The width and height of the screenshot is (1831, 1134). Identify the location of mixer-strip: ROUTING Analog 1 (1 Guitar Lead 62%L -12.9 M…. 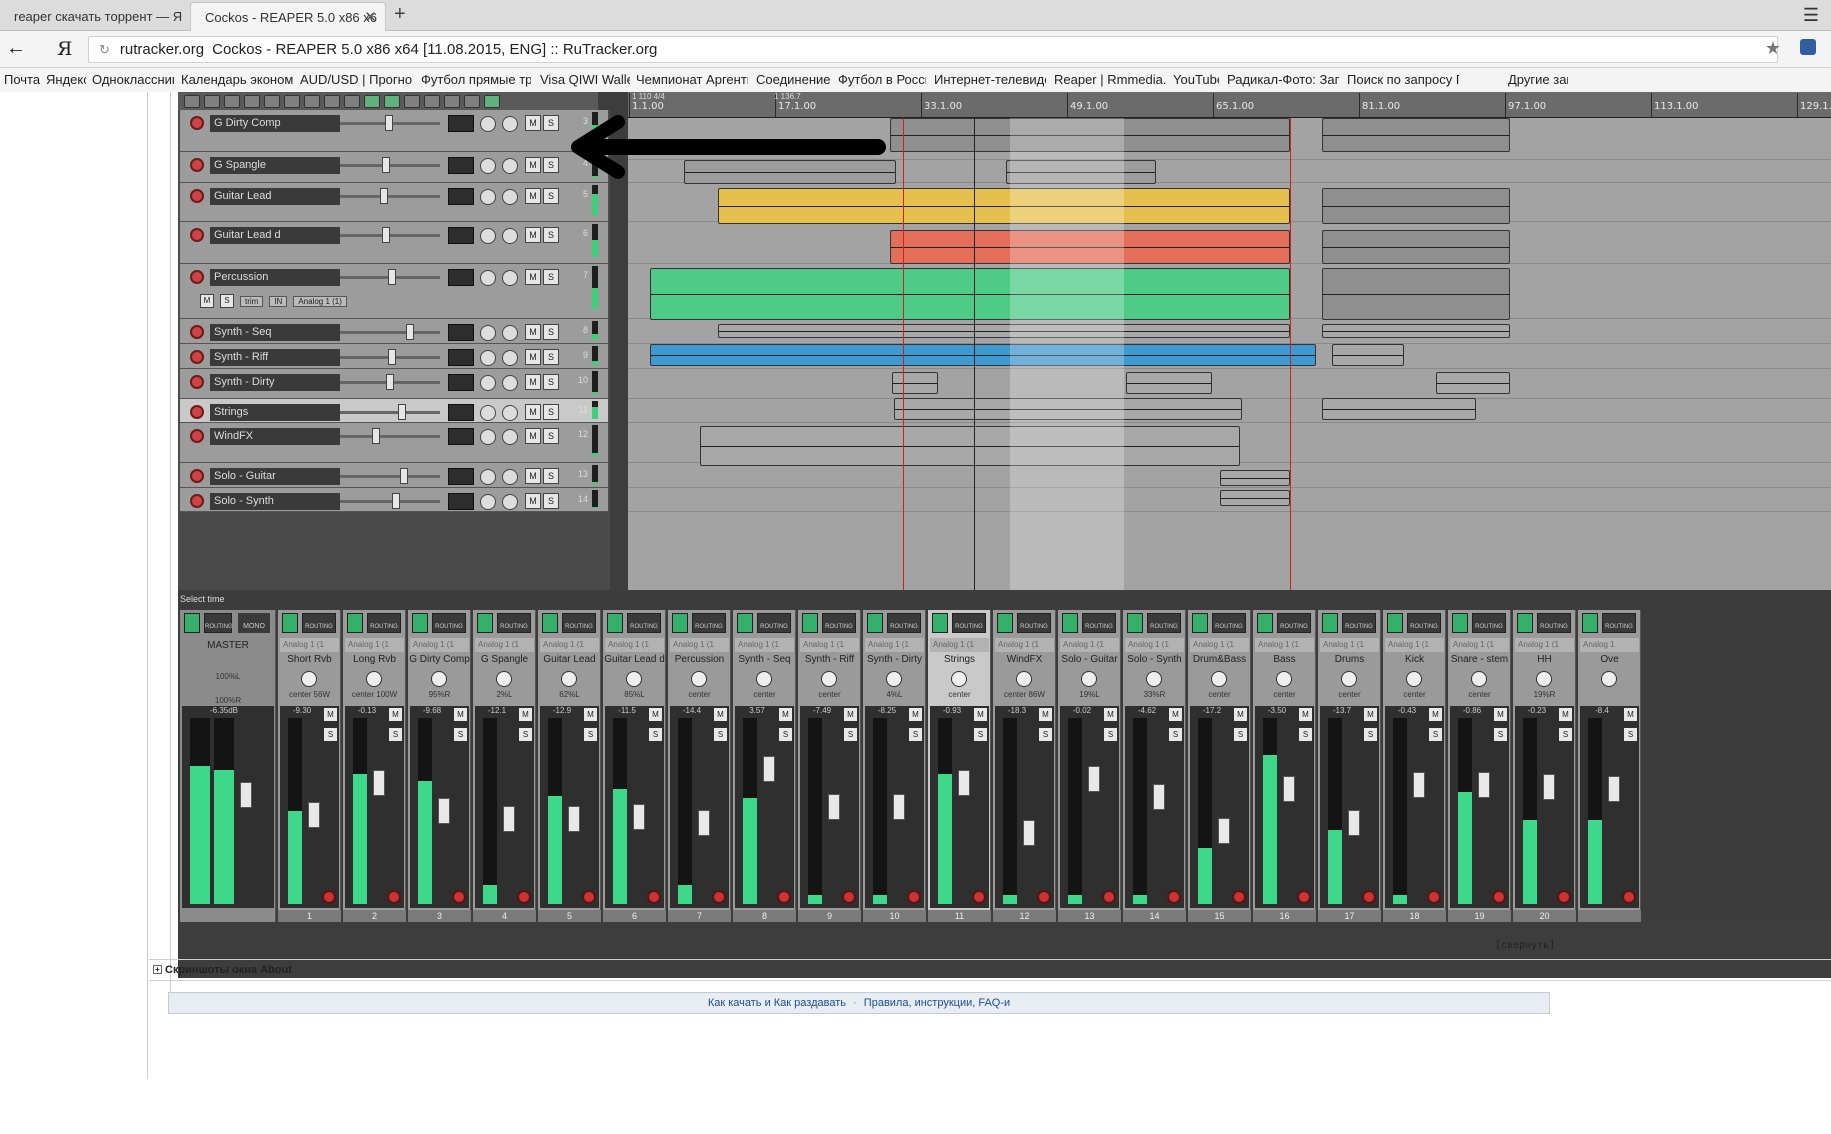
(569, 766).